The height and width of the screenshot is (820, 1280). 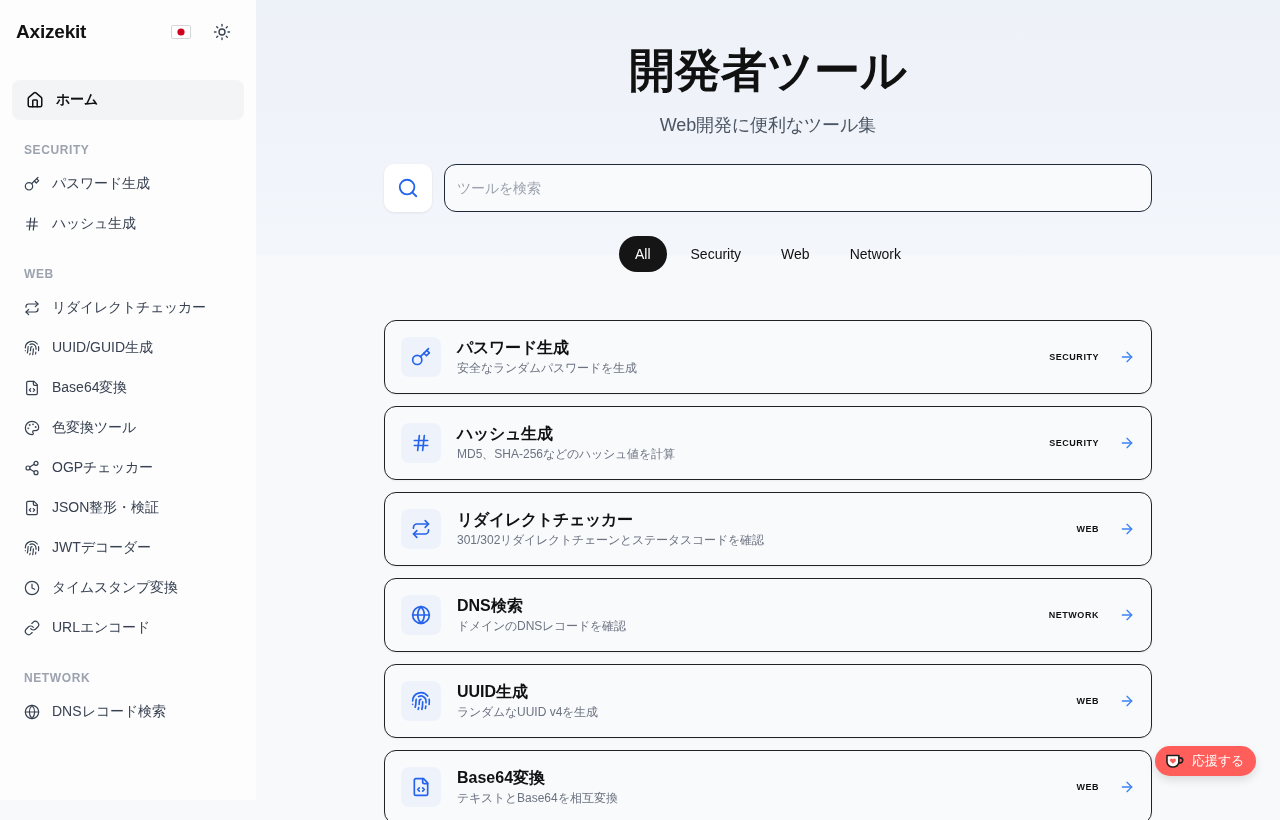 What do you see at coordinates (57, 150) in the screenshot?
I see `section-heading: SECURITY` at bounding box center [57, 150].